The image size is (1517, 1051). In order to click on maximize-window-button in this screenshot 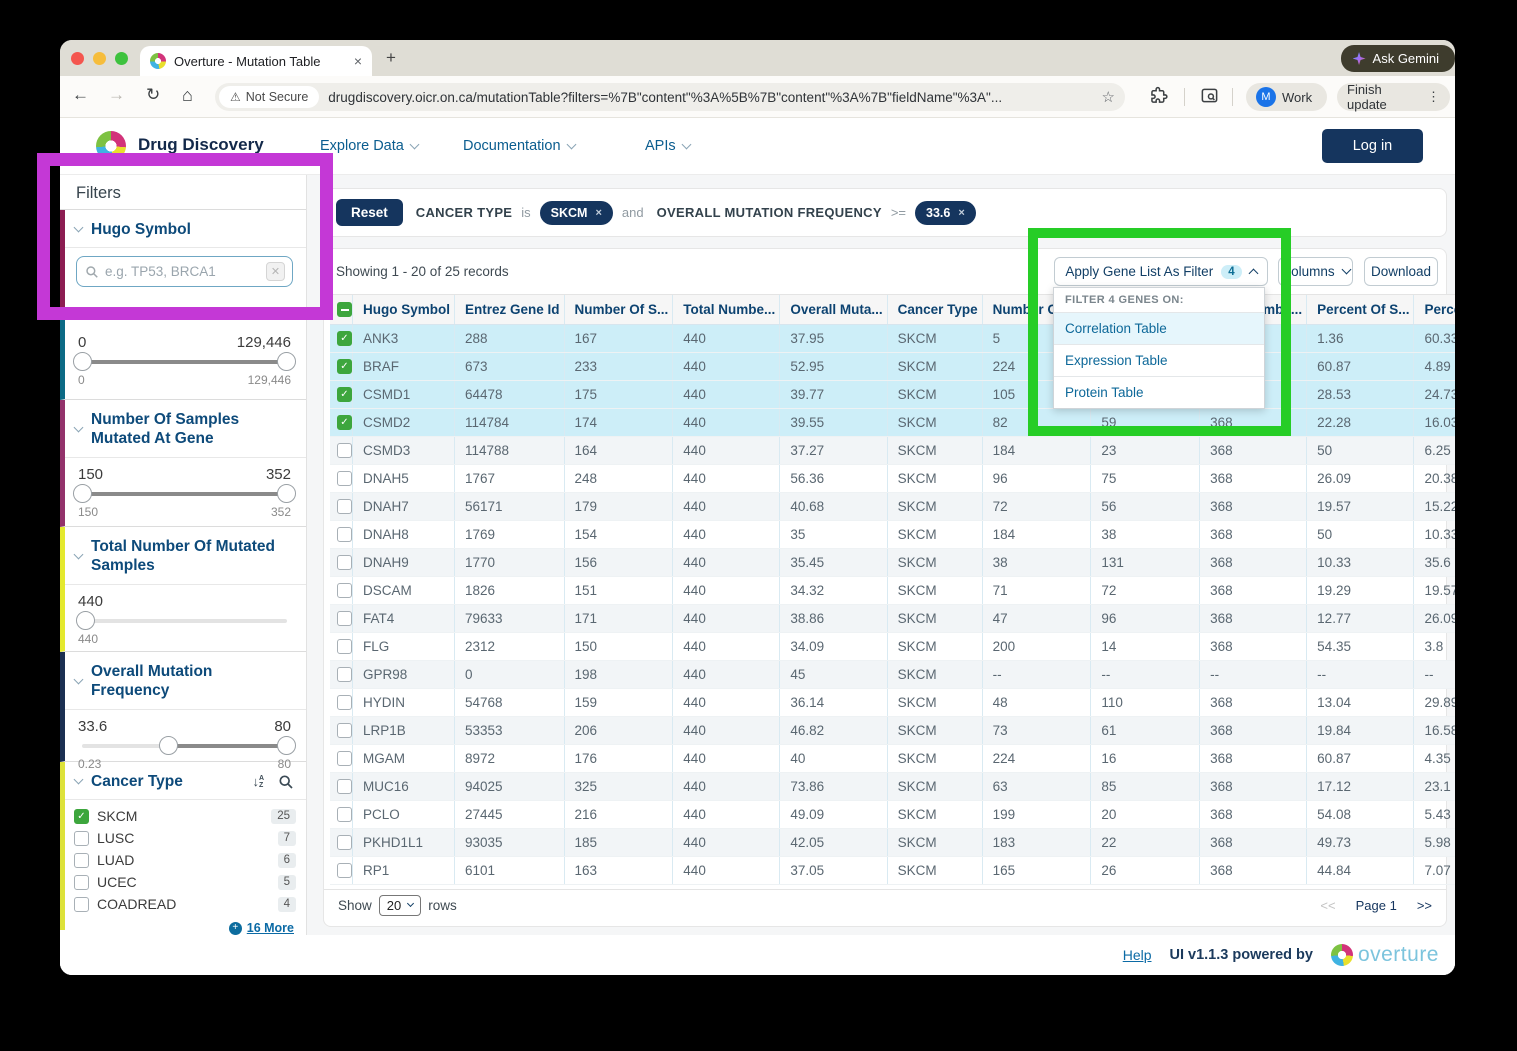, I will do `click(121, 58)`.